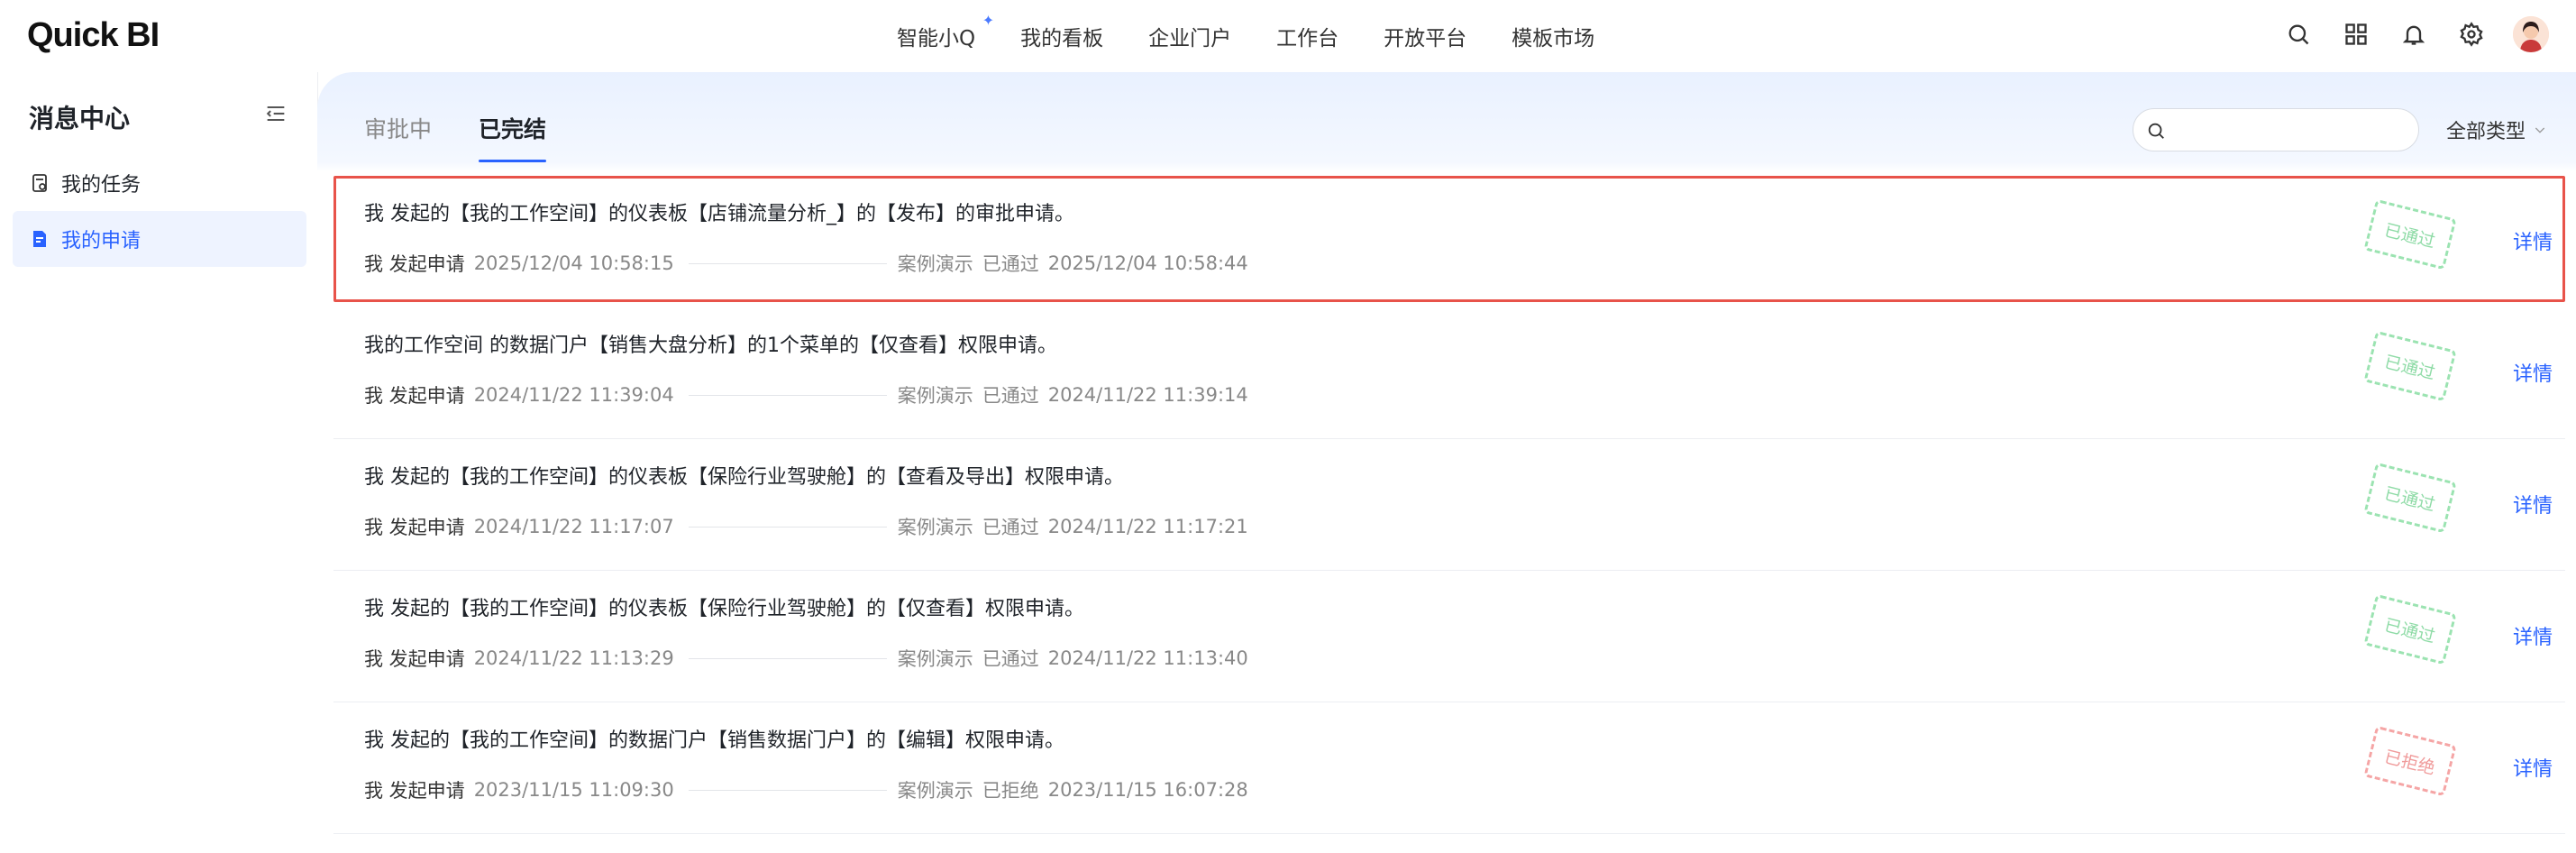  I want to click on top-nav: 智能小Q ✦ 我的看板 企业门户 工作台 开放平台 模板市场, so click(1245, 36).